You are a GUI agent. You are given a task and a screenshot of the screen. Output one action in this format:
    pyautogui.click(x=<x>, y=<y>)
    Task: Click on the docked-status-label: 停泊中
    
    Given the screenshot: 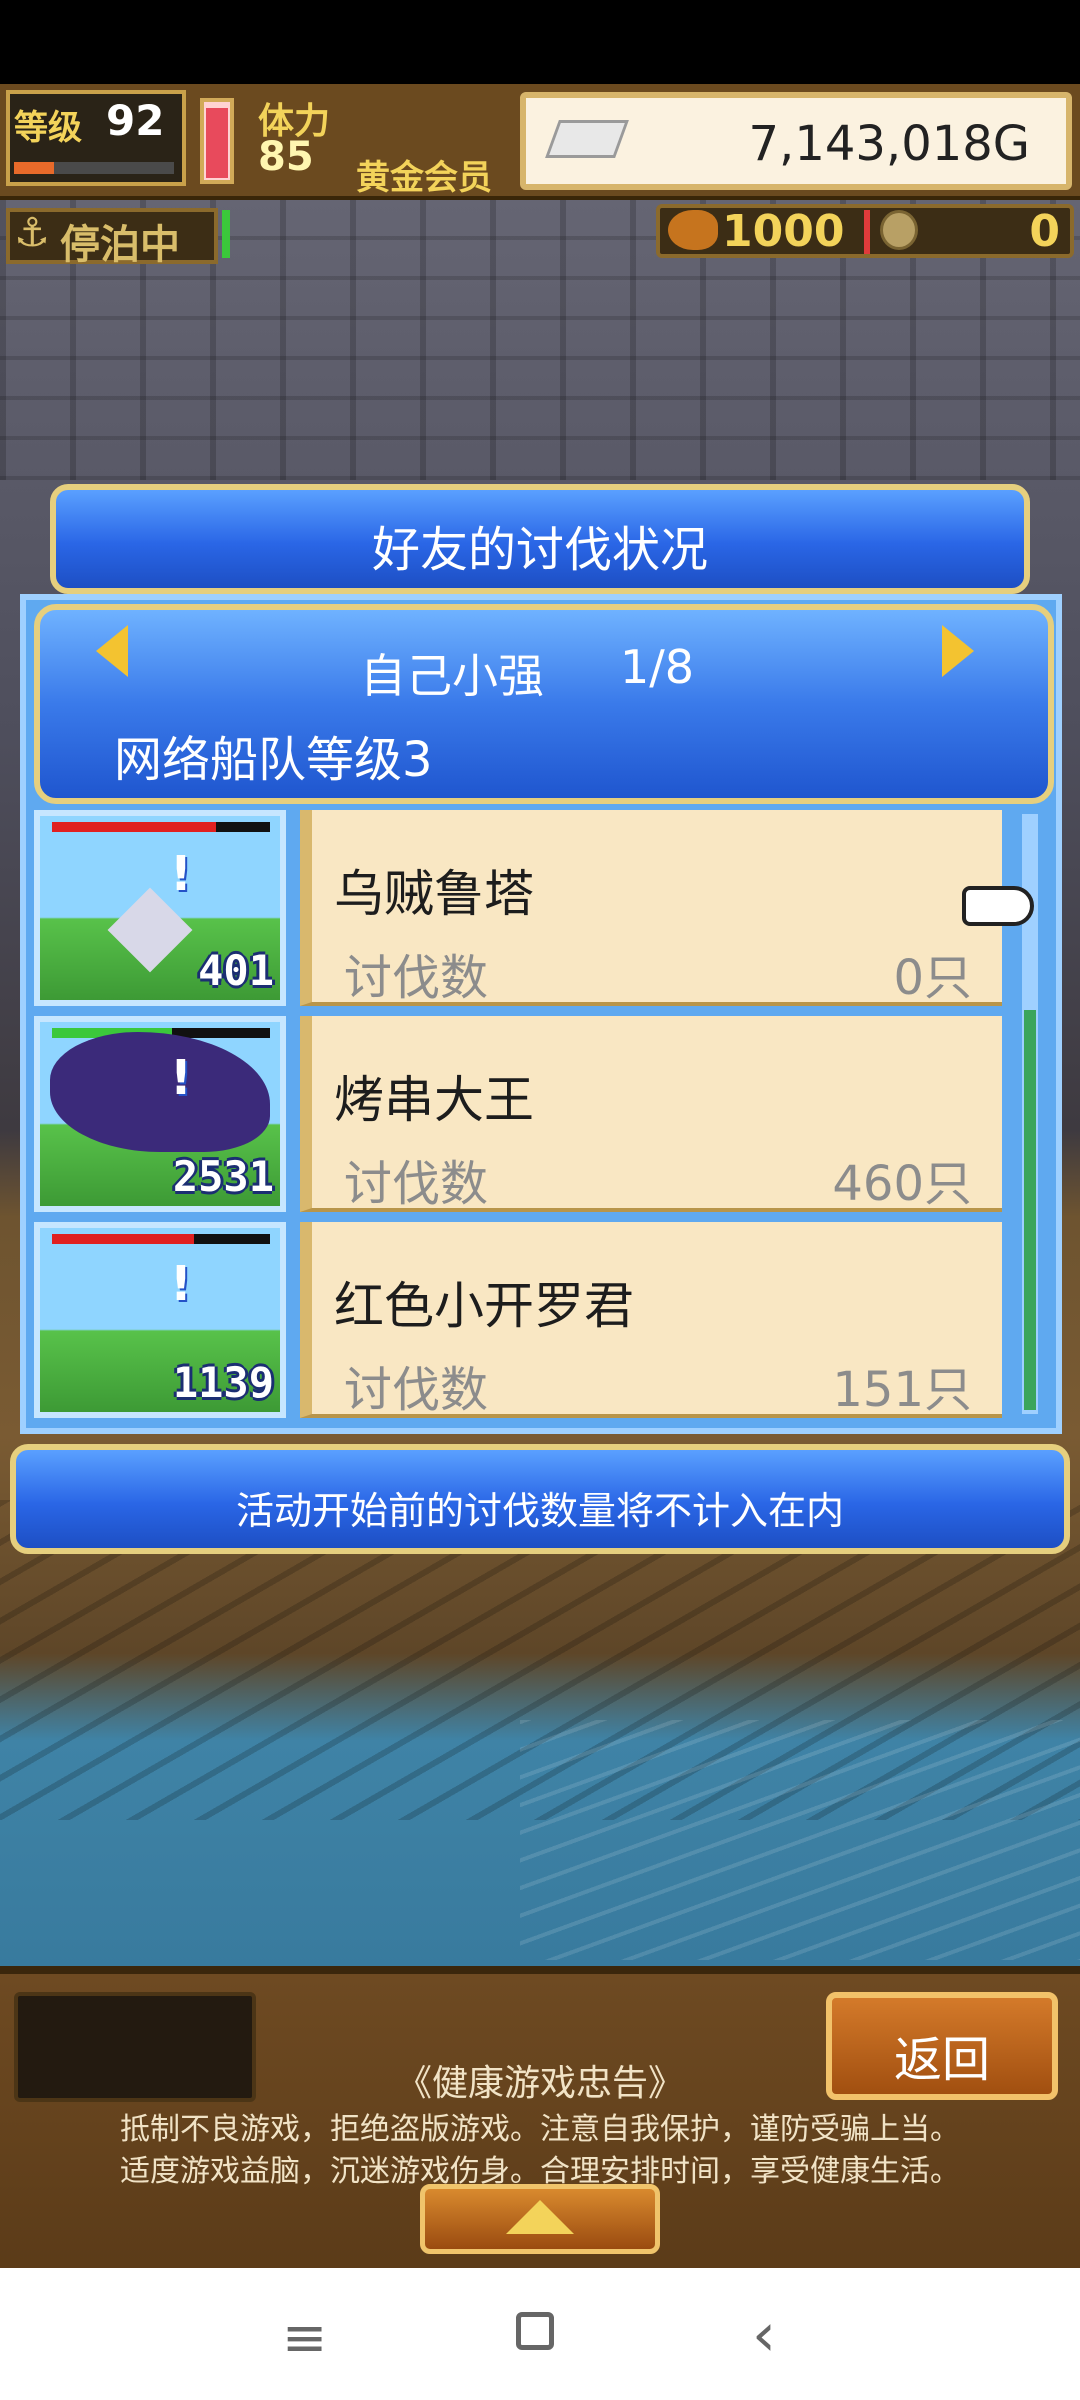 What is the action you would take?
    pyautogui.click(x=120, y=245)
    